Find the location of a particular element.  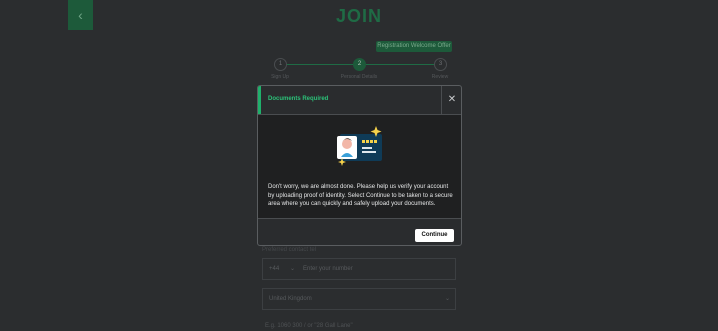

close-button: ✕ is located at coordinates (451, 100).